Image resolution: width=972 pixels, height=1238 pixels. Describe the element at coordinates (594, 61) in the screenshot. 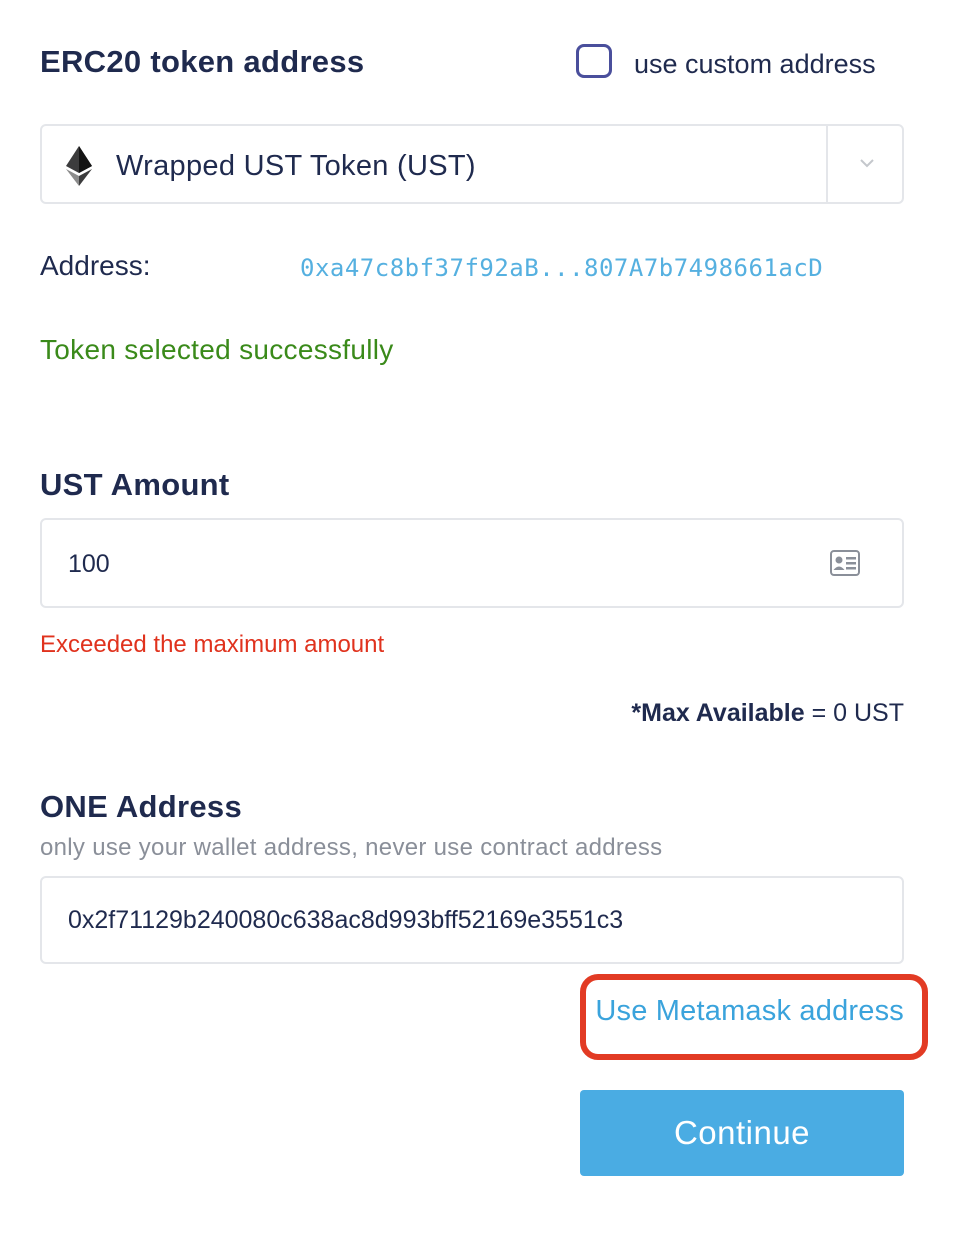

I see `custom-address-checkbox` at that location.